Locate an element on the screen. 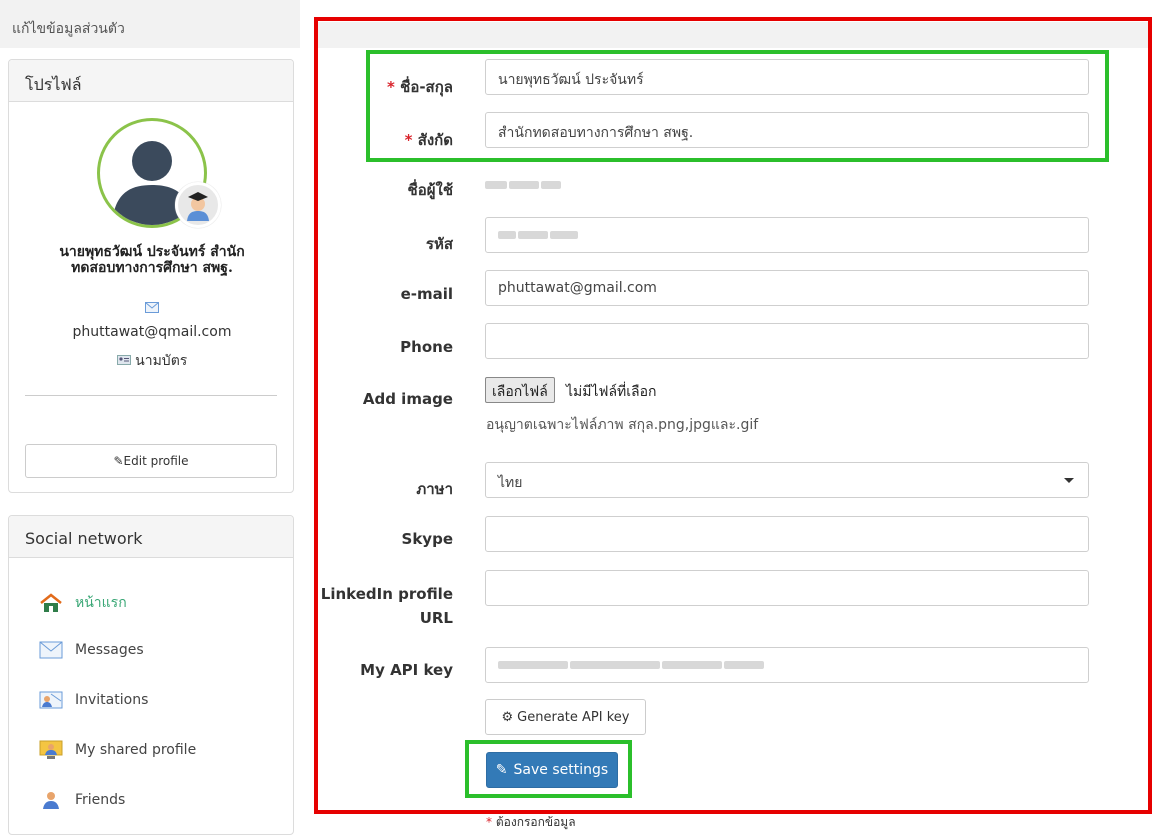 This screenshot has height=835, width=1152. fullname-label: * ชื่อ-สกุล is located at coordinates (373, 87).